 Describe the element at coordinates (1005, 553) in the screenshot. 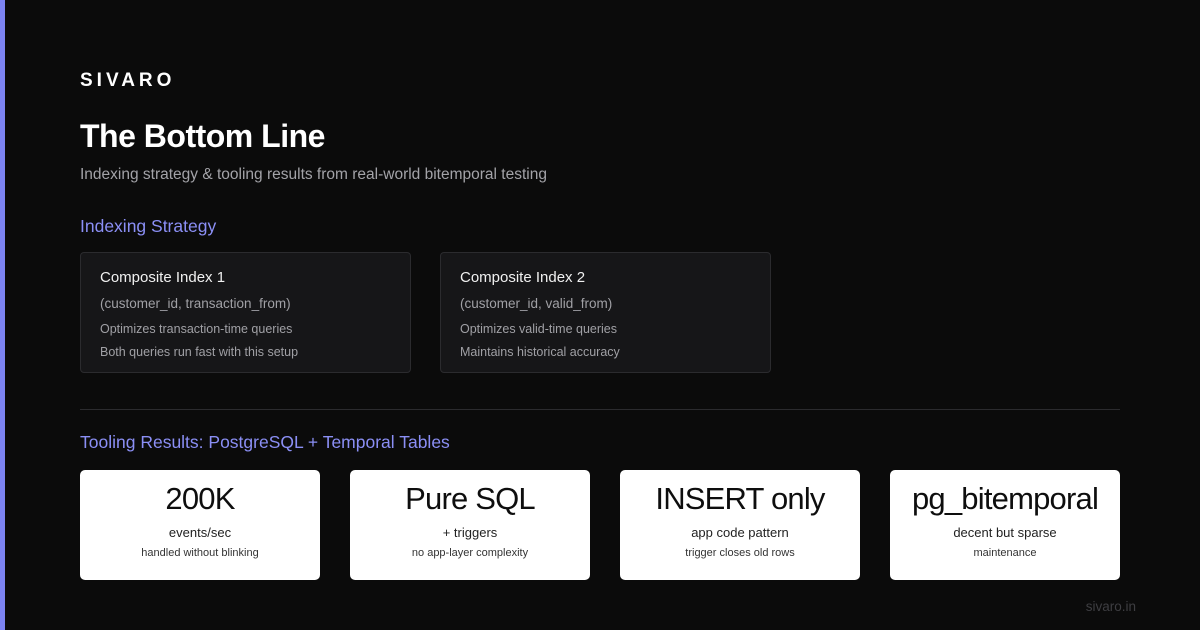

I see `stat-note: maintenance` at that location.